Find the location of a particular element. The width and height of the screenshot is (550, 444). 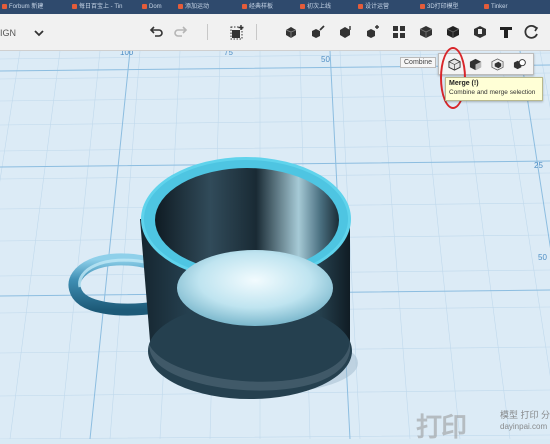

watermark-line2: dayinpai.com is located at coordinates (524, 426).